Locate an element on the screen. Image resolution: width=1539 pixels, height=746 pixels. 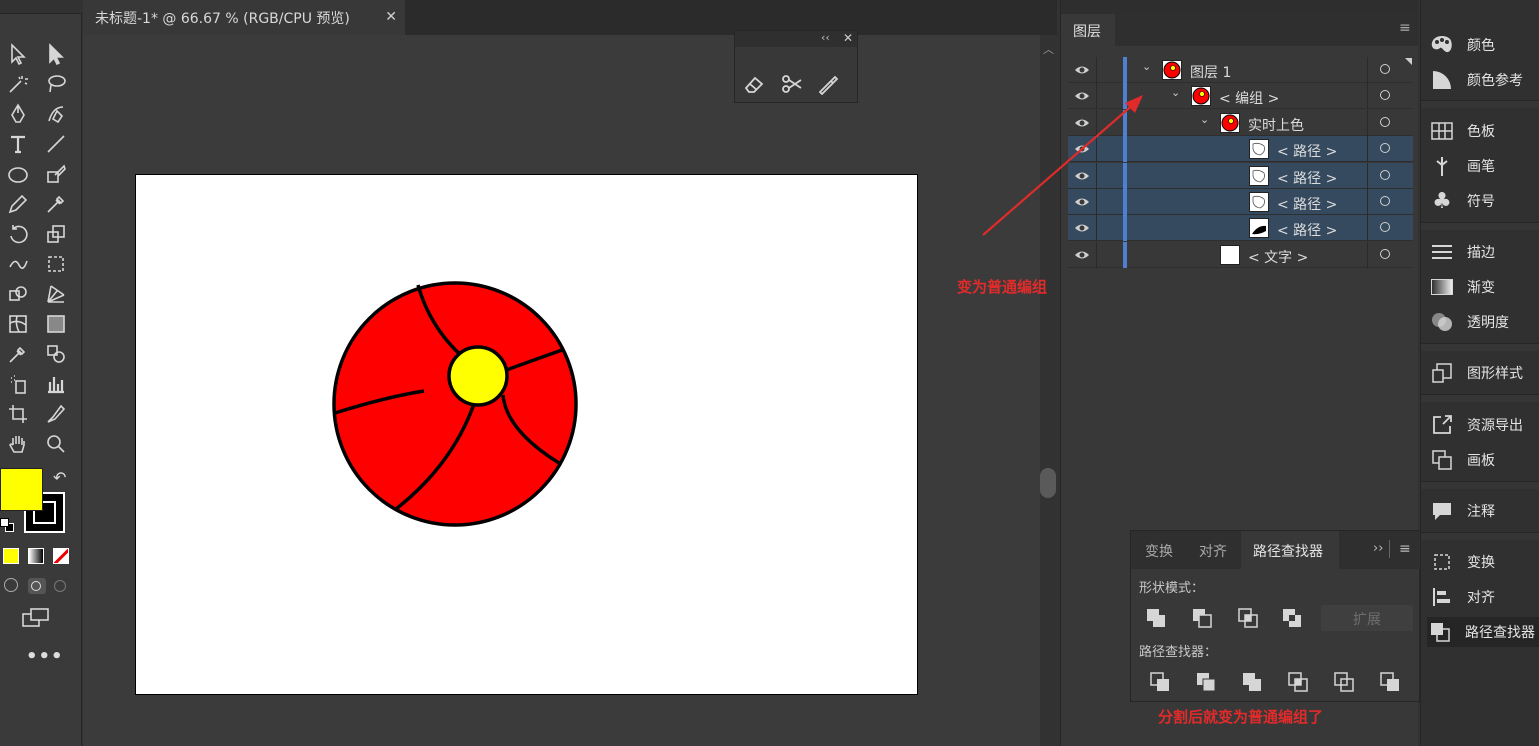
tab-pathfinder: 路径查找器 is located at coordinates (1288, 551).